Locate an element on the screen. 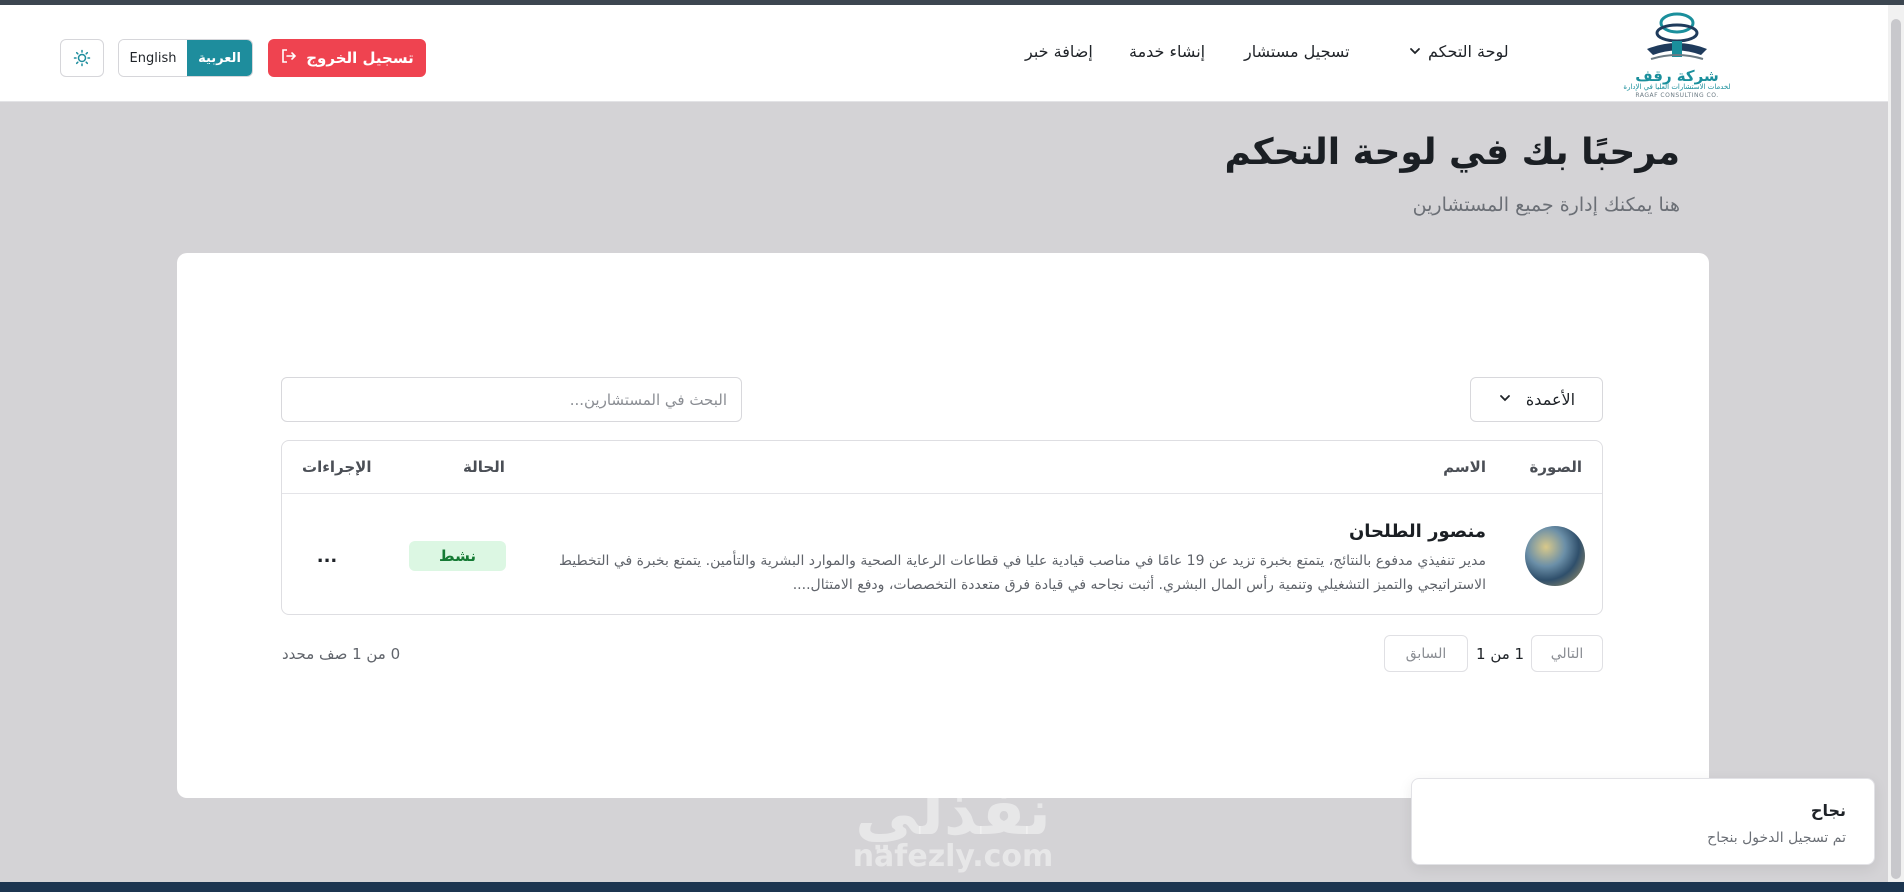  columns-label: الأعمدة is located at coordinates (1550, 399).